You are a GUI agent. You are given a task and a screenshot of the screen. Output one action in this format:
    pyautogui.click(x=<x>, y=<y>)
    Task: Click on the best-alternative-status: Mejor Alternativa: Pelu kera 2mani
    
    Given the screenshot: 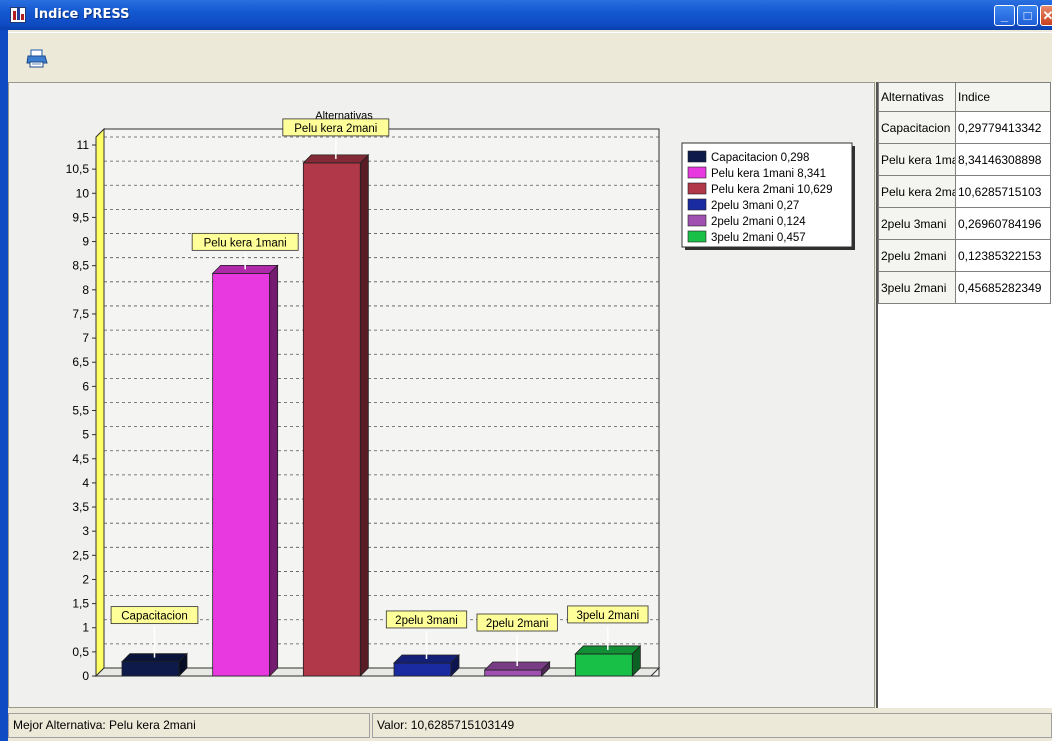 What is the action you would take?
    pyautogui.click(x=189, y=725)
    